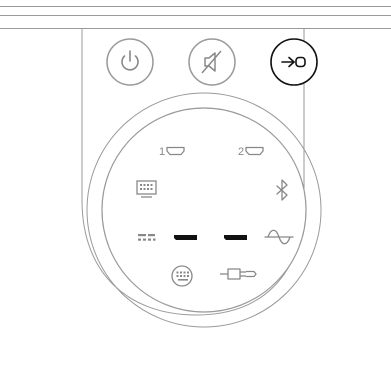  What do you see at coordinates (294, 62) in the screenshot?
I see `source-button` at bounding box center [294, 62].